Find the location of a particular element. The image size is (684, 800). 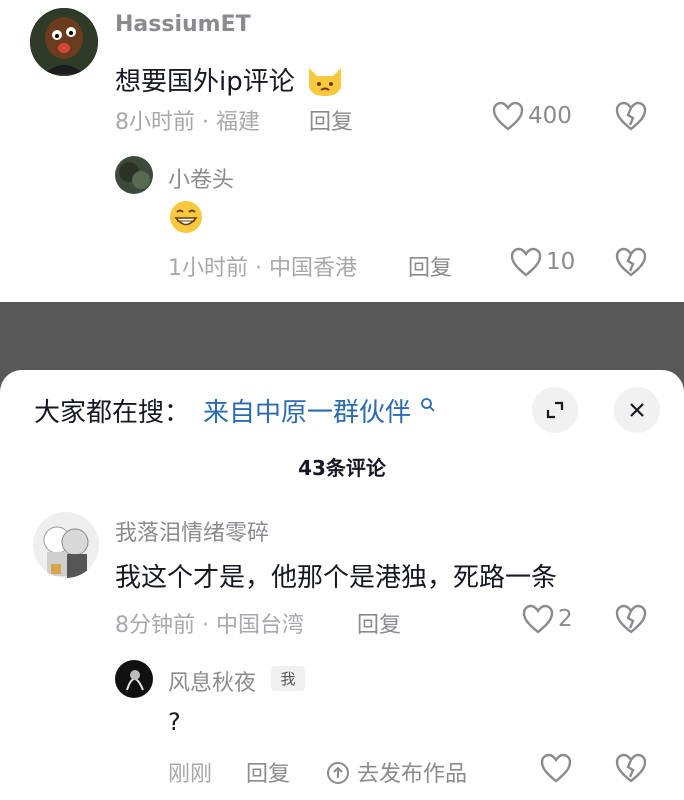

publish-work-label: 去发布作品 is located at coordinates (412, 774).